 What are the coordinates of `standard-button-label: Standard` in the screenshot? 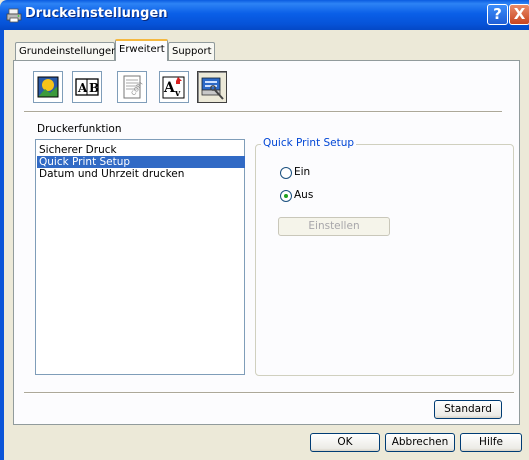 It's located at (468, 409).